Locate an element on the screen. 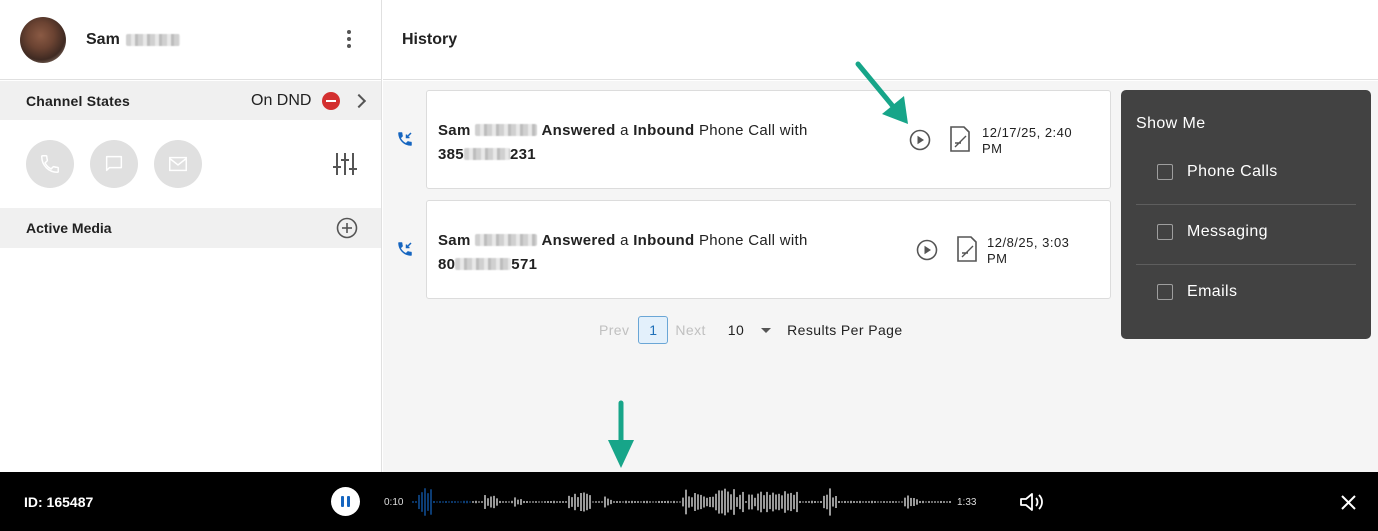 The height and width of the screenshot is (531, 1378). entry-date: 12/8/25, 3:03 is located at coordinates (1028, 242).